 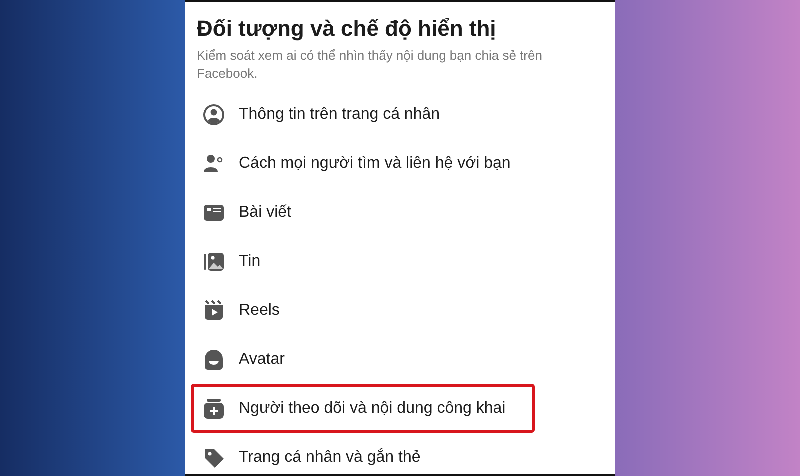 What do you see at coordinates (250, 261) in the screenshot?
I see `menu-item-label: Tin` at bounding box center [250, 261].